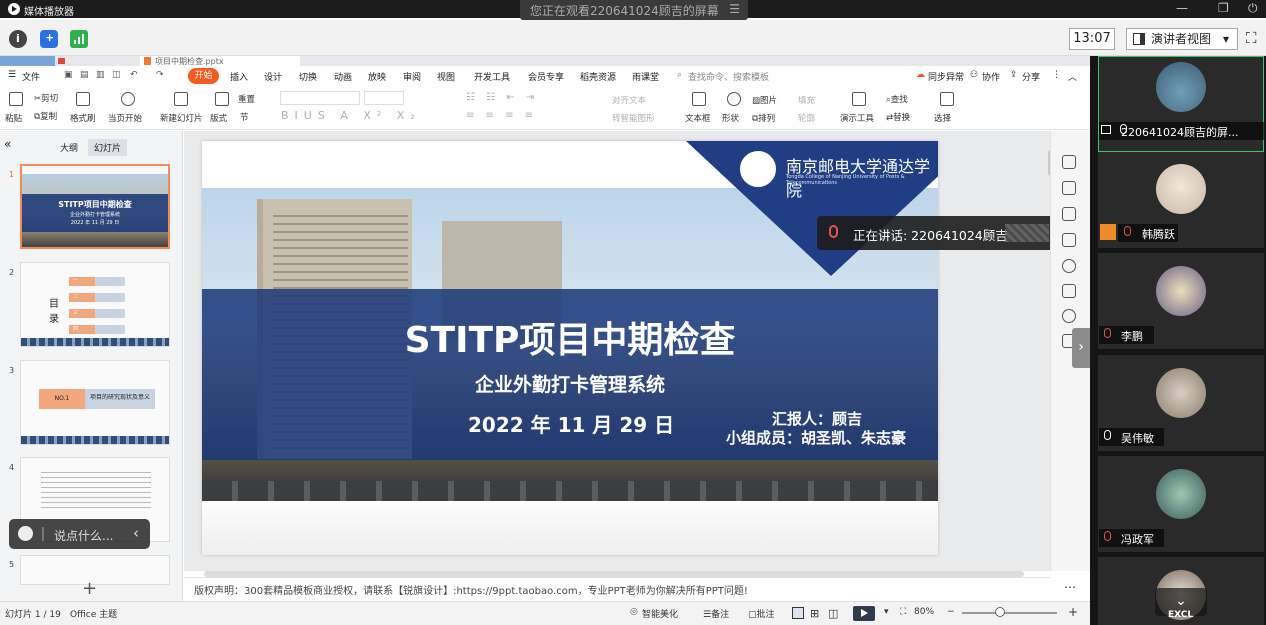 Image resolution: width=1266 pixels, height=625 pixels. I want to click on fullscreen-icon: ⛶, so click(1251, 38).